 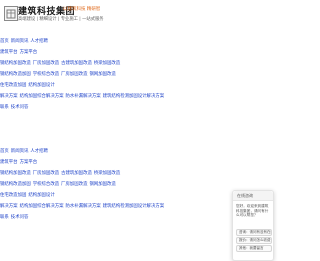 I want to click on chat-option-button: 咨询：请问有没有在线, so click(x=254, y=232).